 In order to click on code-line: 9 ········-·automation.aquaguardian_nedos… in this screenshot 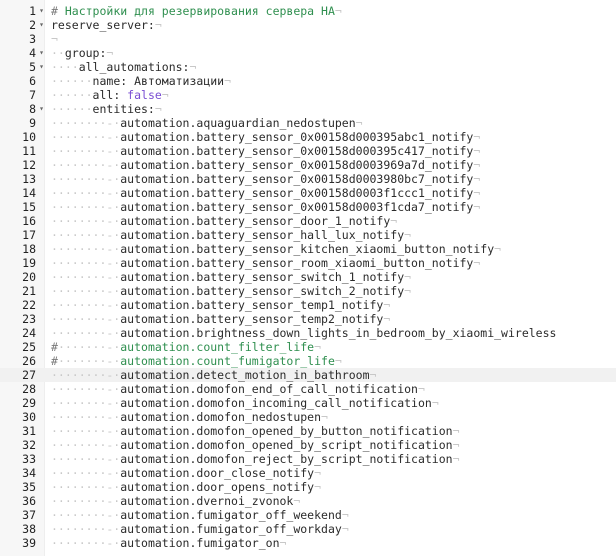, I will do `click(308, 123)`.